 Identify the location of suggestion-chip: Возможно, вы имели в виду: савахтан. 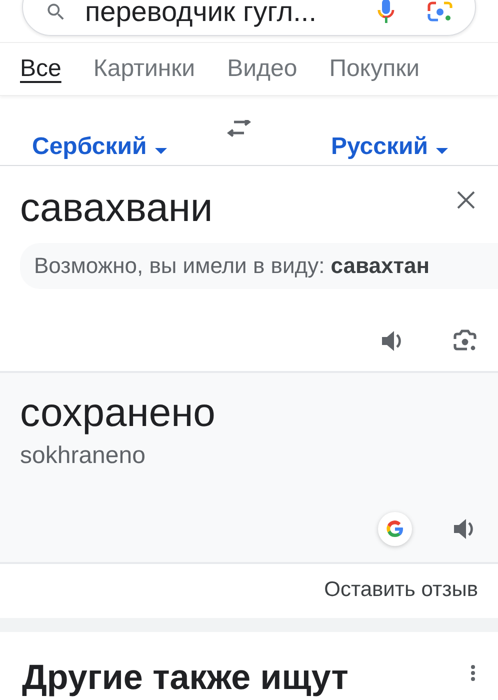
(259, 266).